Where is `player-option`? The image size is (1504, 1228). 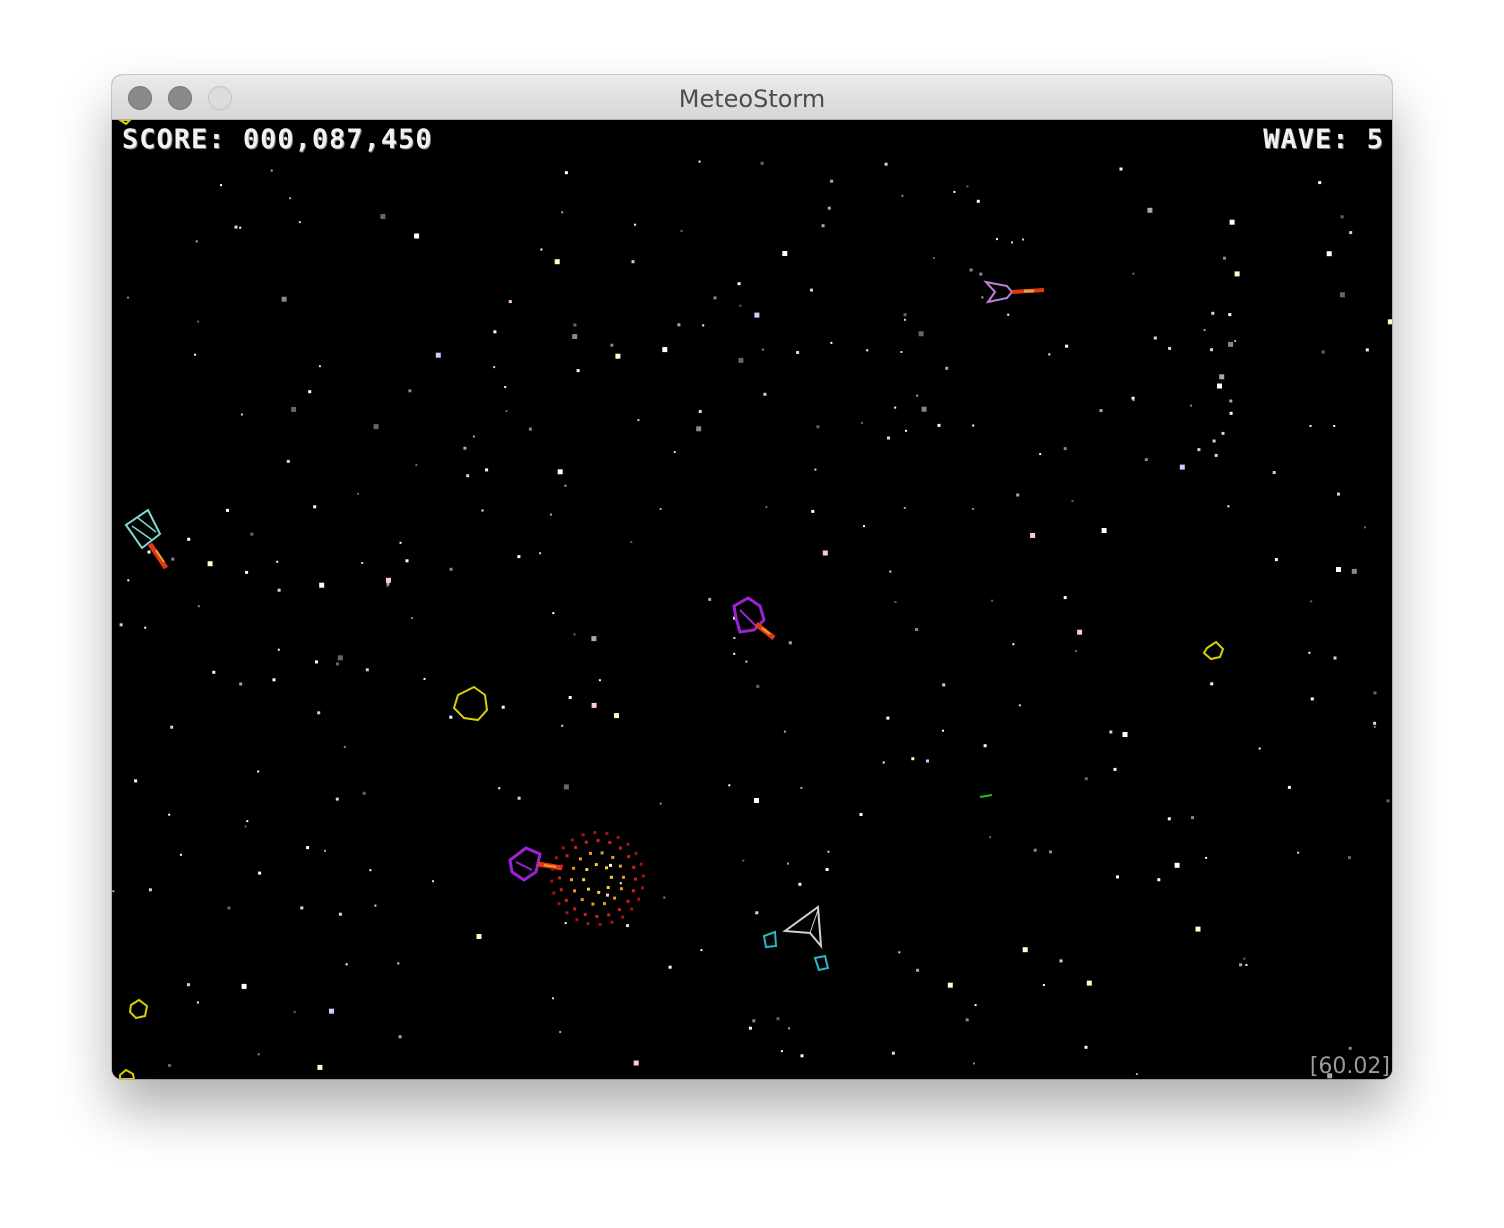 player-option is located at coordinates (770, 939).